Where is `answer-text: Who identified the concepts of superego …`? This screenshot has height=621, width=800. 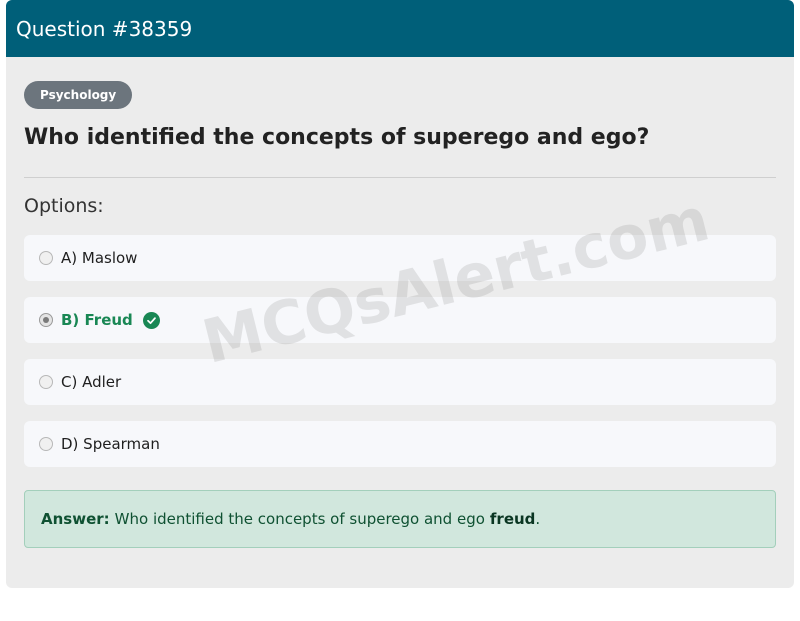
answer-text: Who identified the concepts of superego … is located at coordinates (299, 519).